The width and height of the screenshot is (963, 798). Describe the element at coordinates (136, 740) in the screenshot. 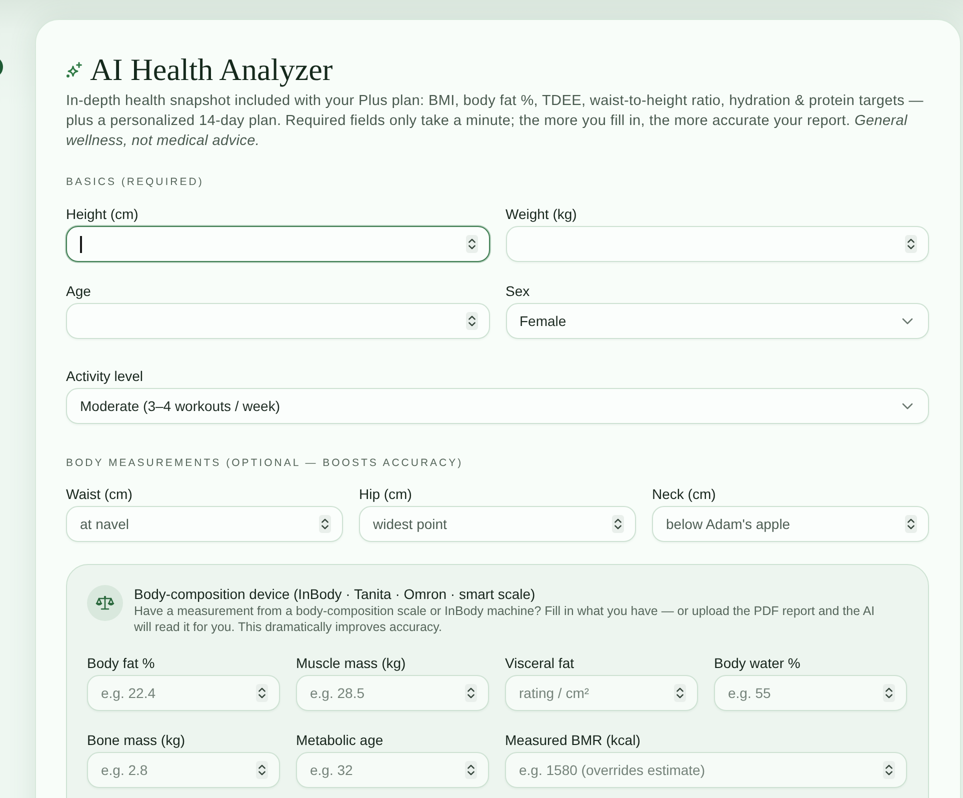

I see `field-label: Bone mass (kg)` at that location.